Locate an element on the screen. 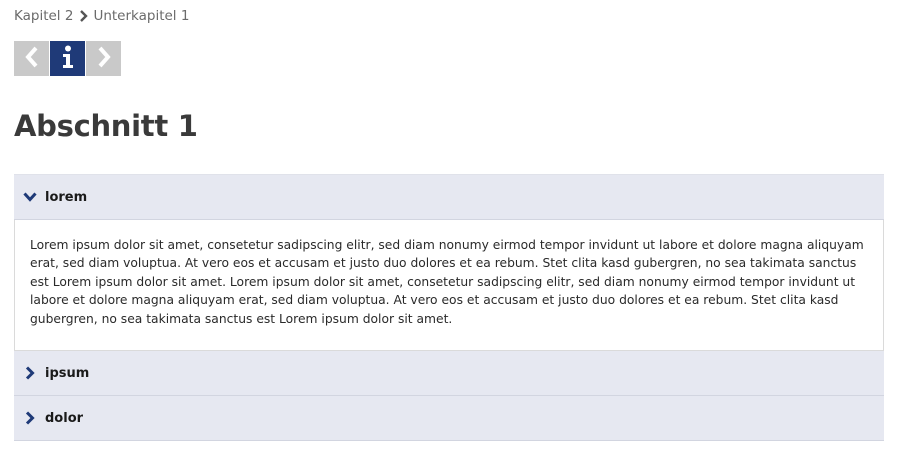  info-icon is located at coordinates (68, 59).